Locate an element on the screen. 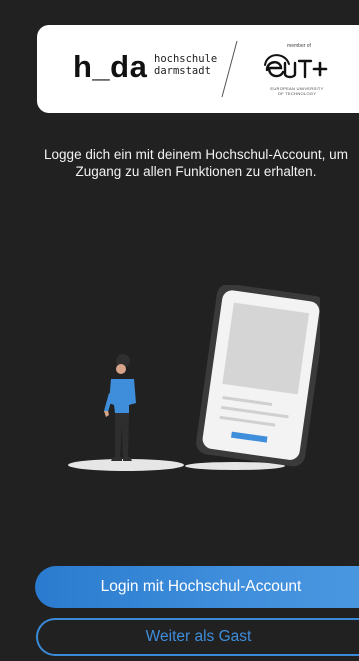 Image resolution: width=359 pixels, height=661 pixels. eut-member-label: member of is located at coordinates (299, 46).